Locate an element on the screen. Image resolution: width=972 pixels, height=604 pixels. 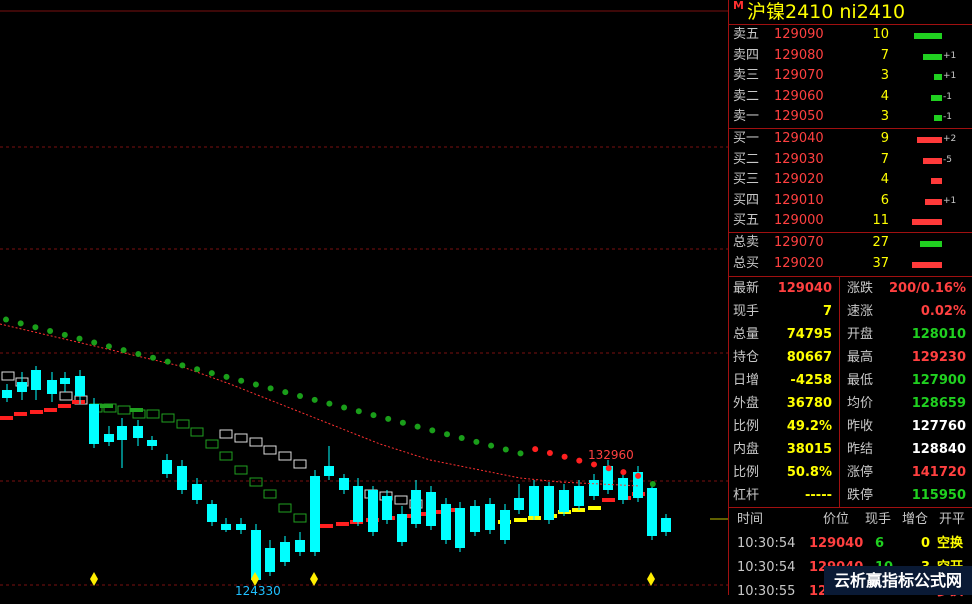
orderbook-row: 卖五 129090 10 is located at coordinates (850, 35).